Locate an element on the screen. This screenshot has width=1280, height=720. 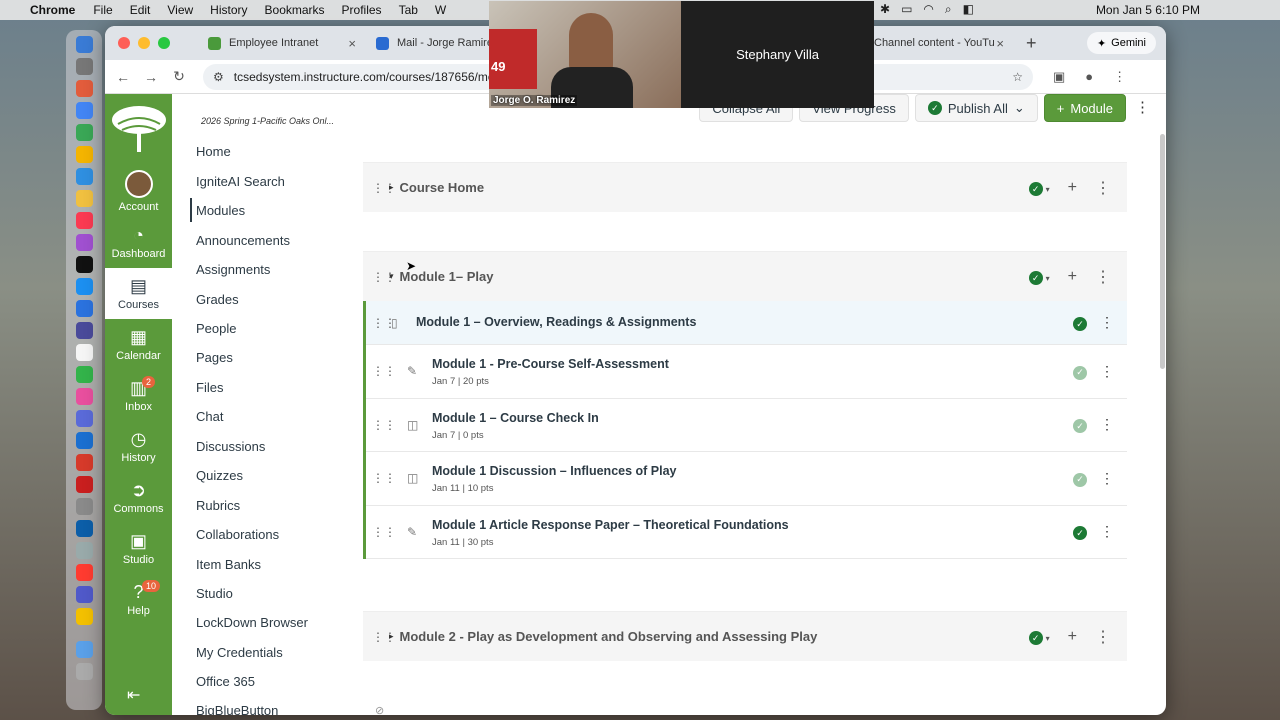
course-nav-studio: Studio is located at coordinates (214, 593).